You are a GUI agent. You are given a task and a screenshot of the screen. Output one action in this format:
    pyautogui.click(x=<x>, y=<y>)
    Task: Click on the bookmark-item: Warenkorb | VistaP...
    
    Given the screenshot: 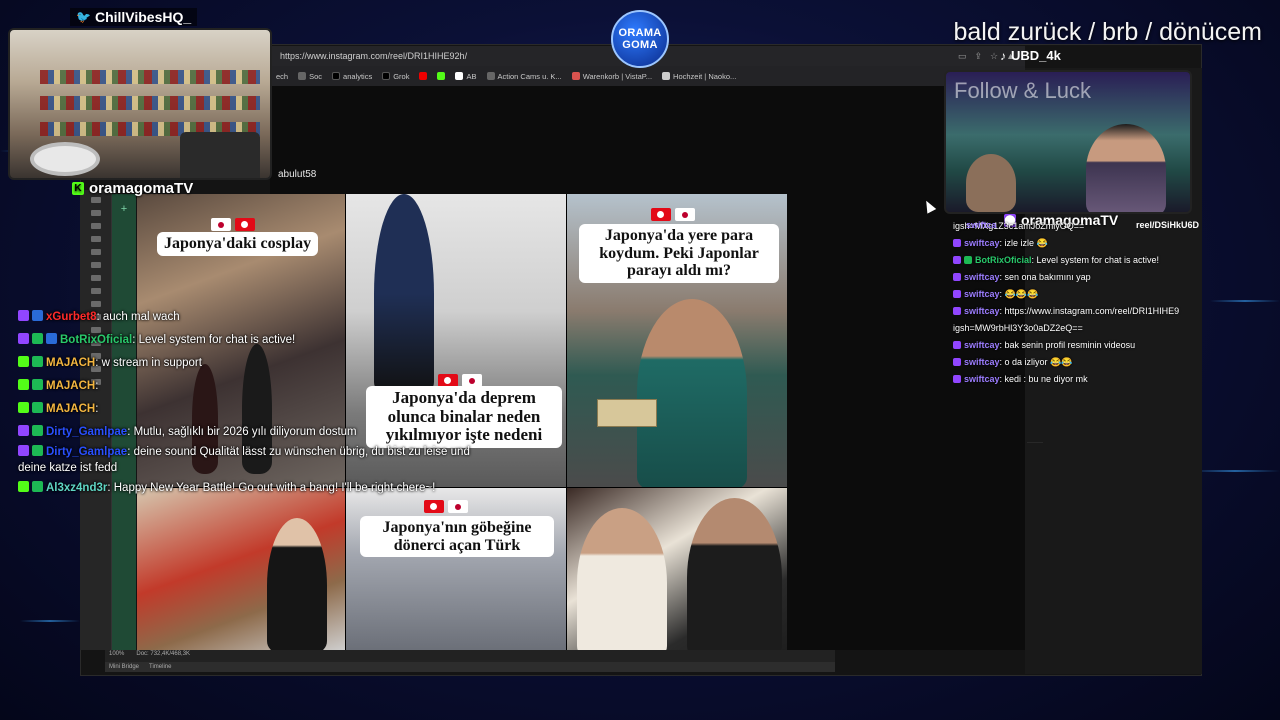 What is the action you would take?
    pyautogui.click(x=611, y=76)
    